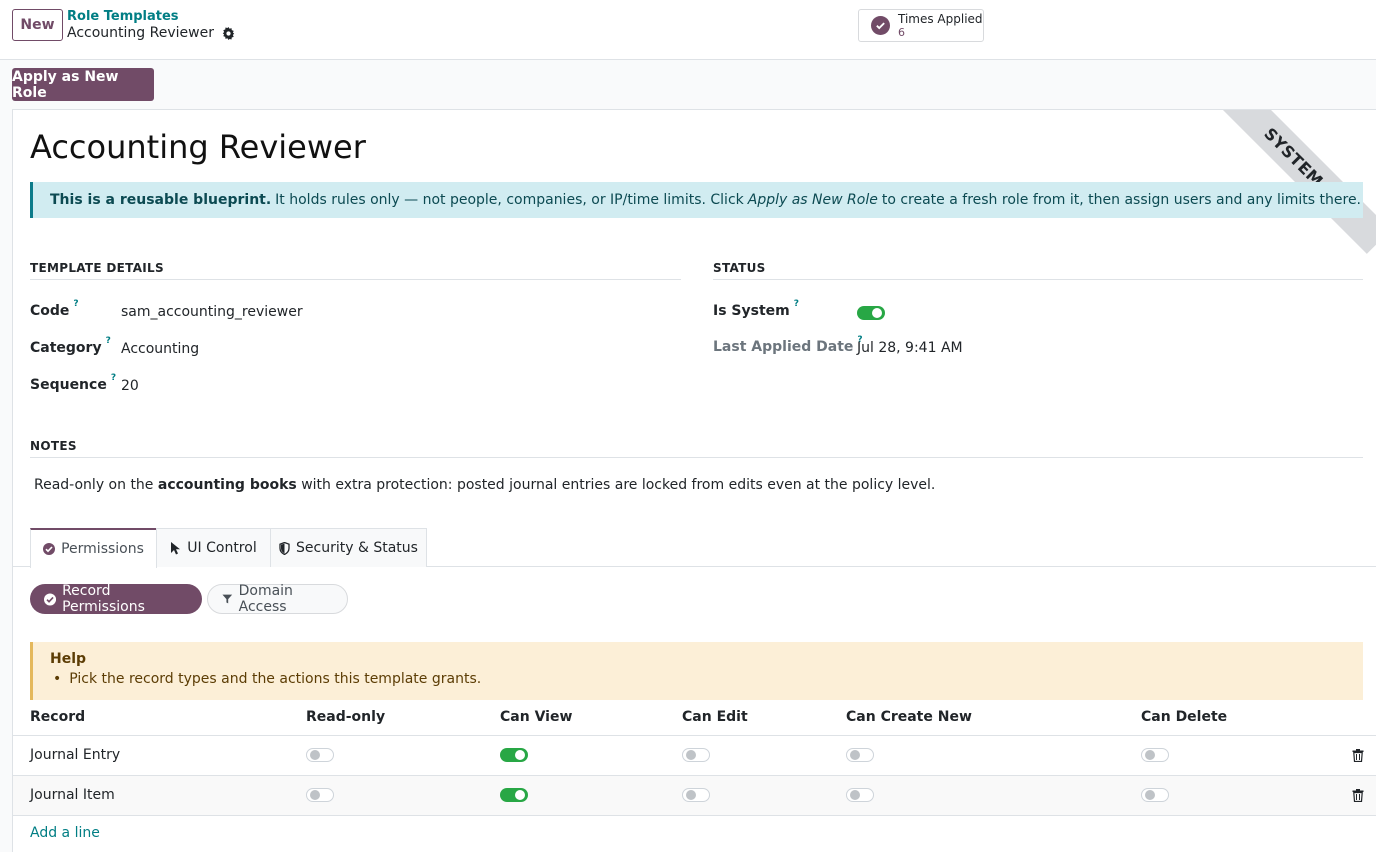 This screenshot has height=852, width=1376. I want to click on tab-ui-control: UI Control, so click(213, 547).